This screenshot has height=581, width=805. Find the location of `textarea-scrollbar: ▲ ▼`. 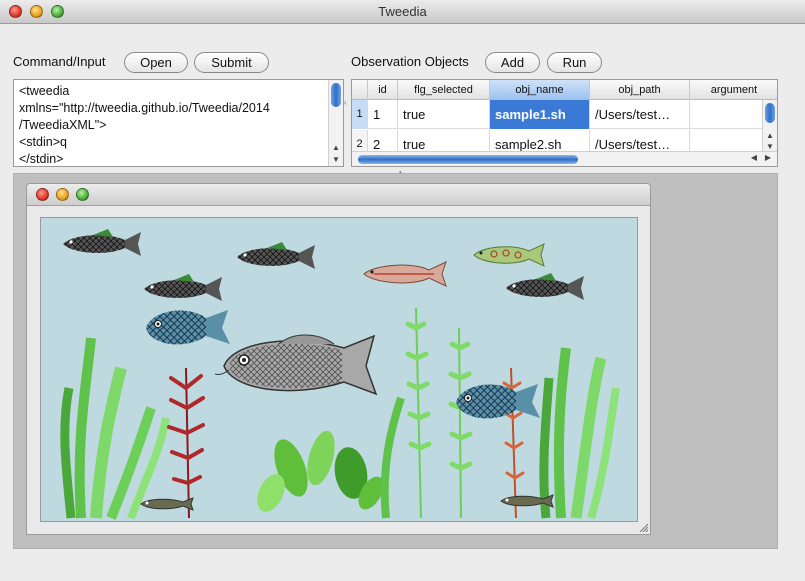

textarea-scrollbar: ▲ ▼ is located at coordinates (335, 123).